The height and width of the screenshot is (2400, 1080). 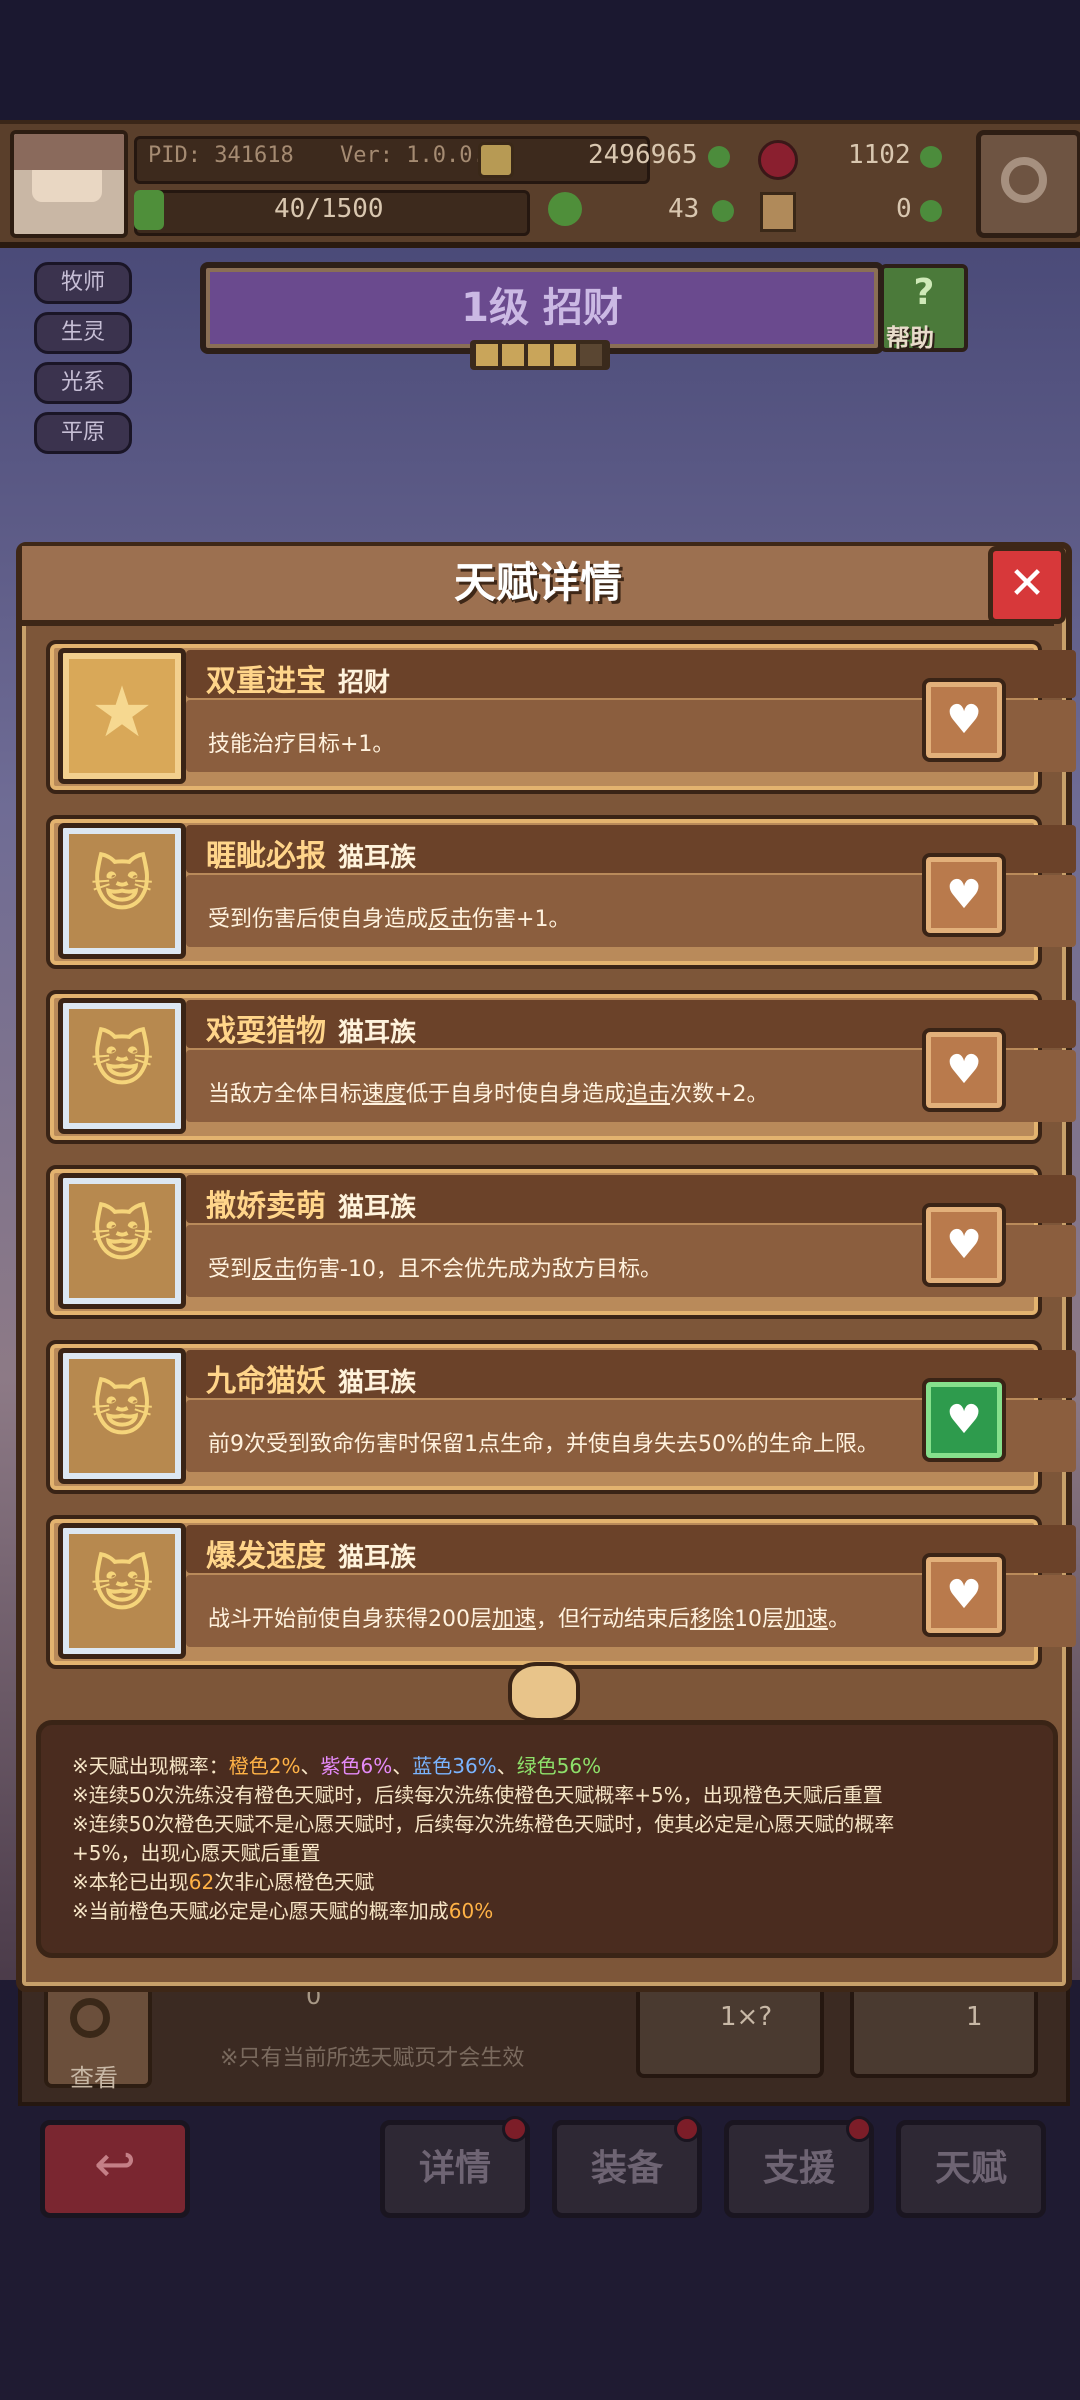 What do you see at coordinates (719, 157) in the screenshot?
I see `add-gold-icon` at bounding box center [719, 157].